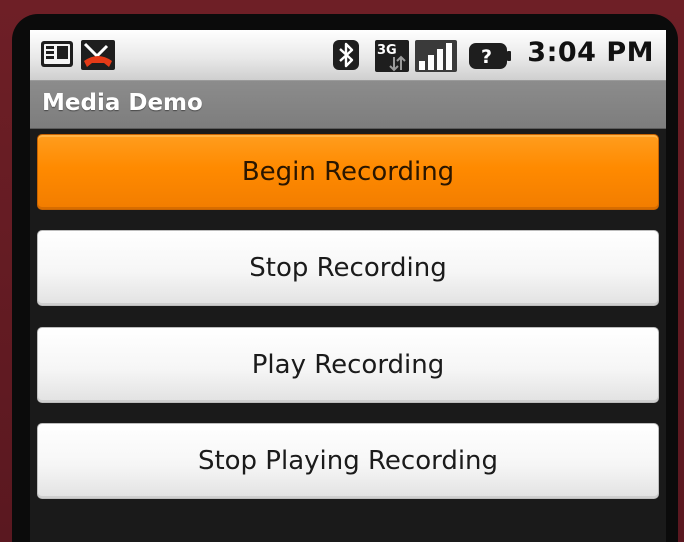 This screenshot has height=542, width=684. I want to click on battery-unknown-icon: ?, so click(490, 58).